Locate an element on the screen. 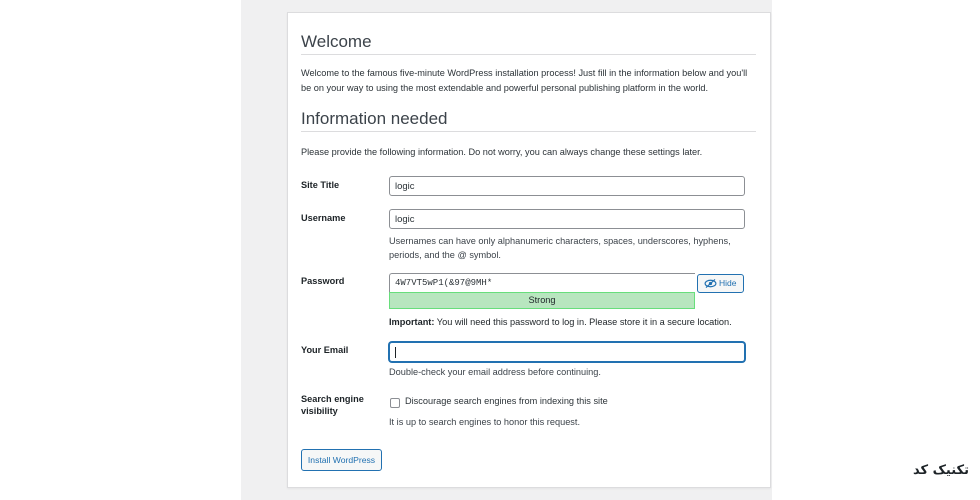  eye-slash-icon is located at coordinates (710, 284).